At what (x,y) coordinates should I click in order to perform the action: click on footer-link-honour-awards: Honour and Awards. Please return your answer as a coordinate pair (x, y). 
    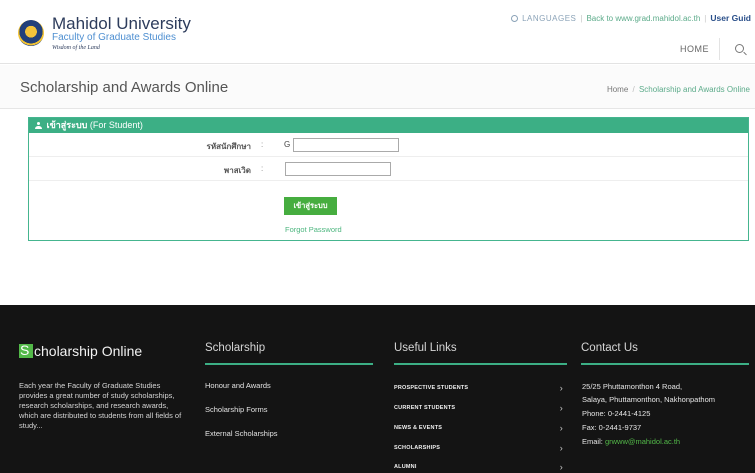
    Looking at the image, I should click on (238, 385).